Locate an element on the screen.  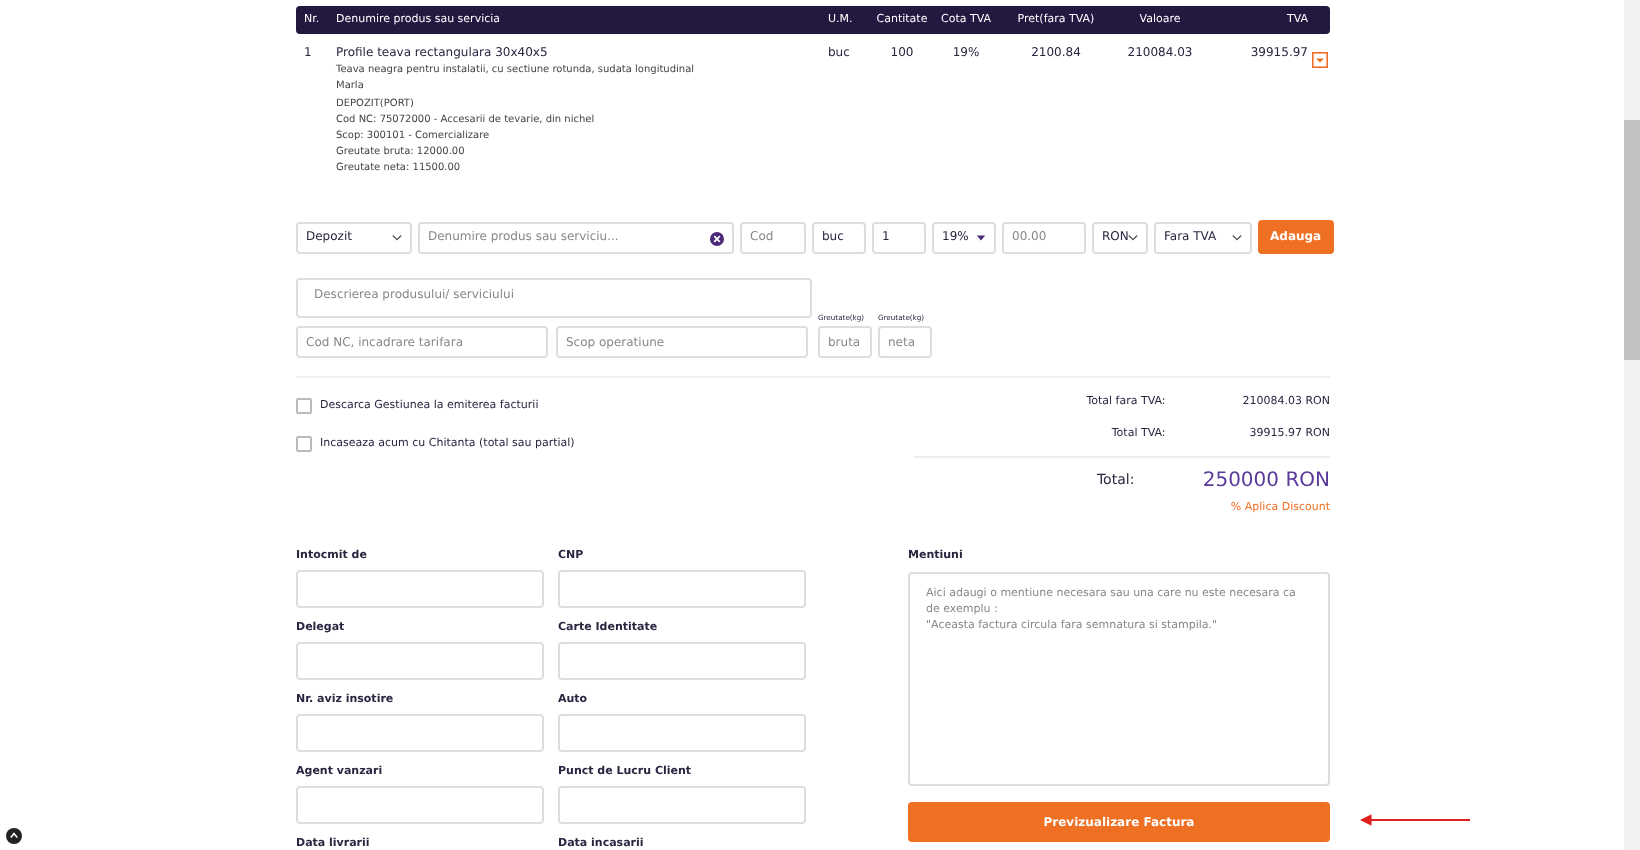
caret-icon is located at coordinates (981, 237).